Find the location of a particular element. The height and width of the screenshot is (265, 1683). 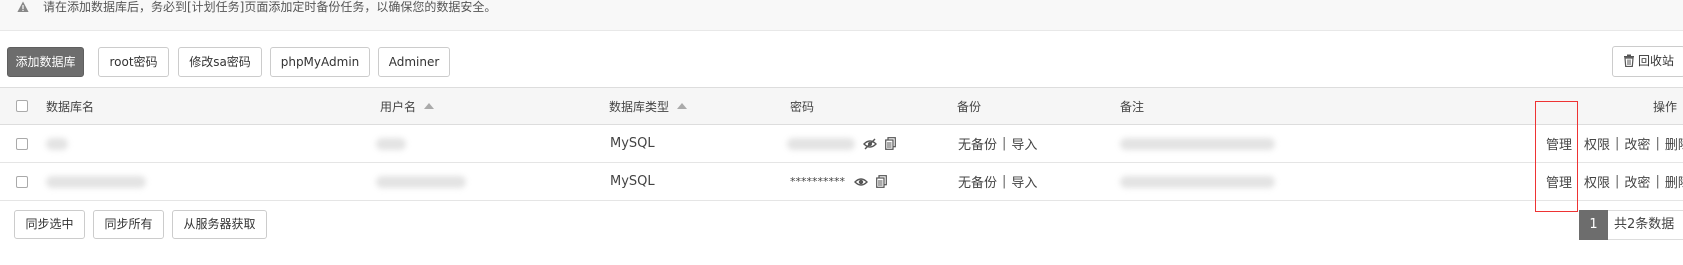

pagination-total: 共2条数据 is located at coordinates (1645, 225).